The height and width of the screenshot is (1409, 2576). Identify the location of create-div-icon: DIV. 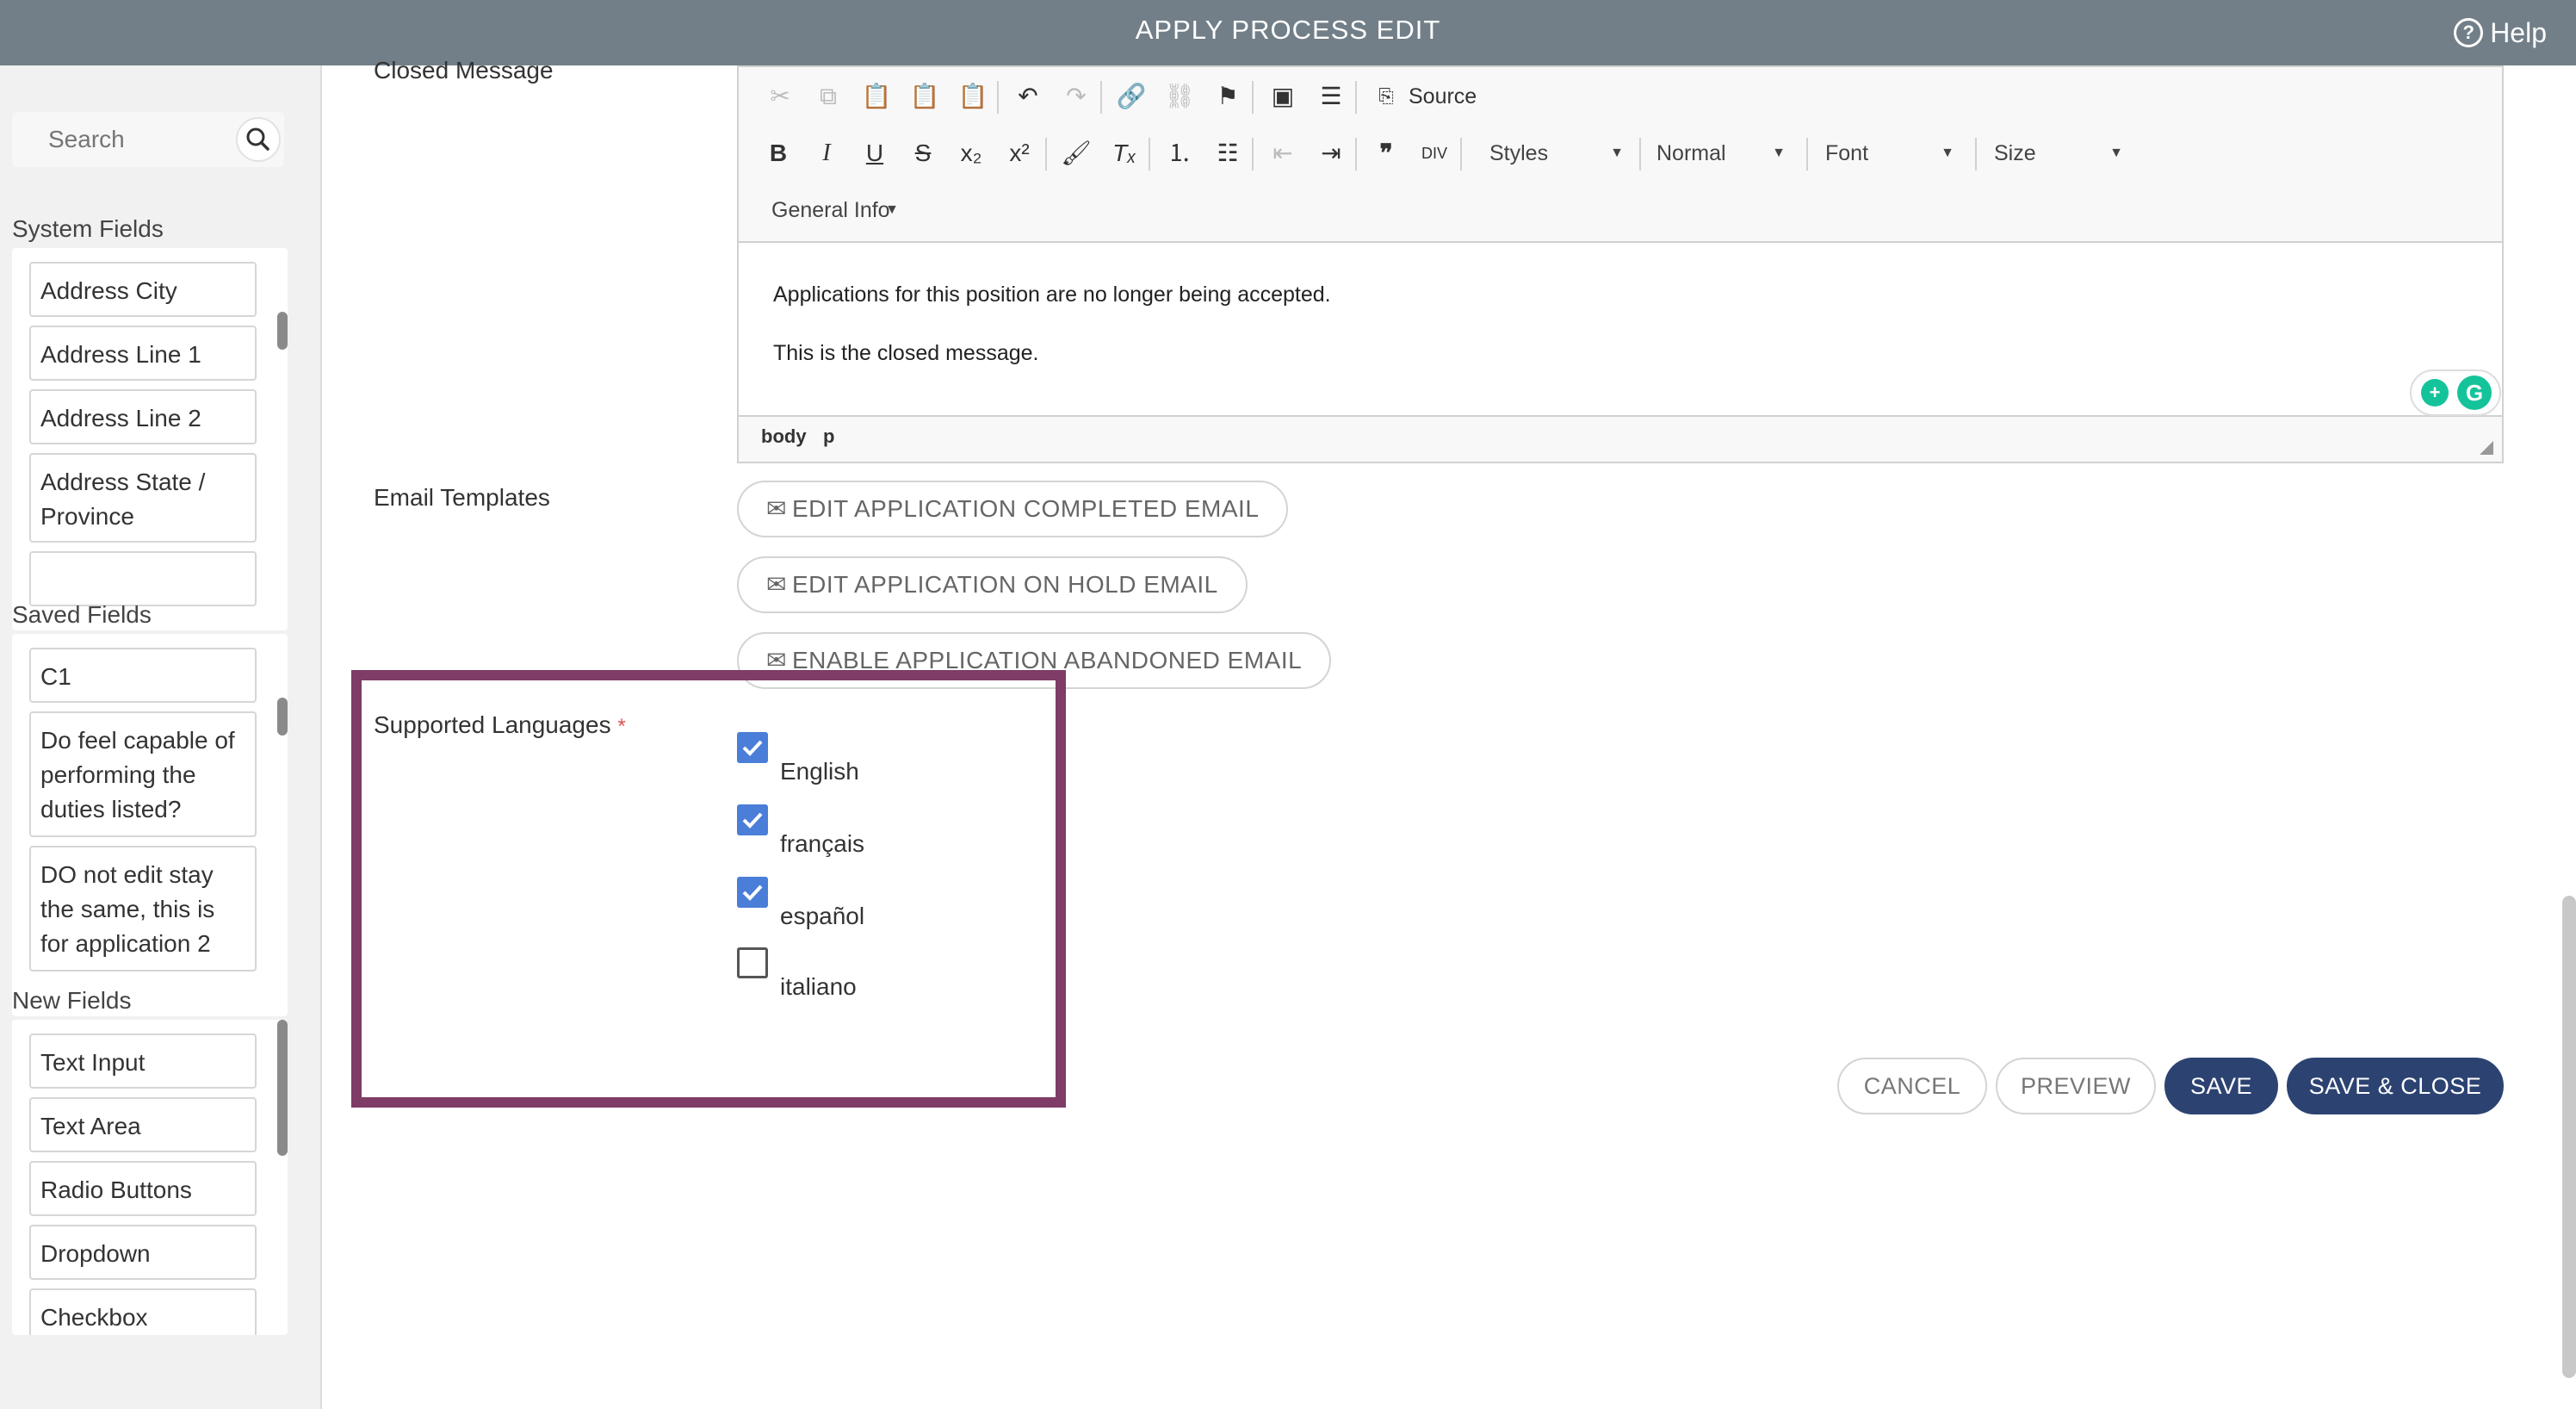
(1435, 153).